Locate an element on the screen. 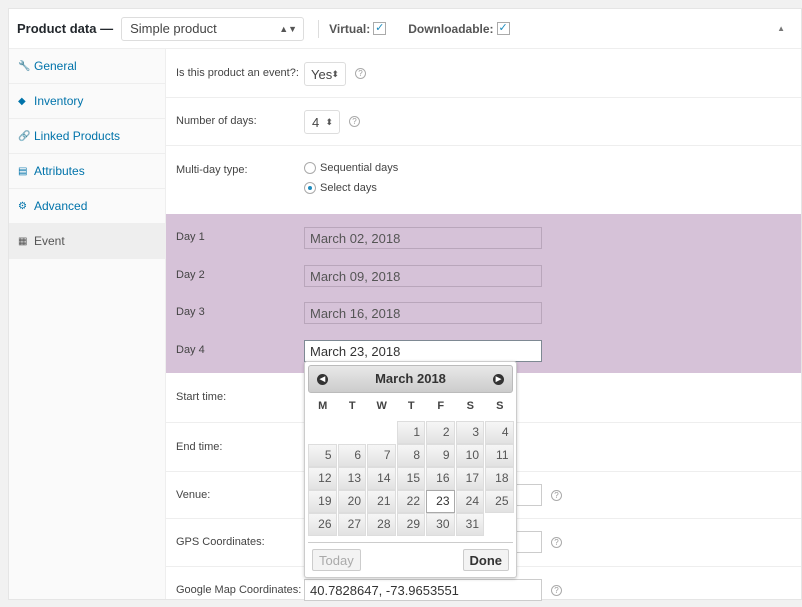 This screenshot has height=607, width=802. day-cell-18: 18 is located at coordinates (499, 478).